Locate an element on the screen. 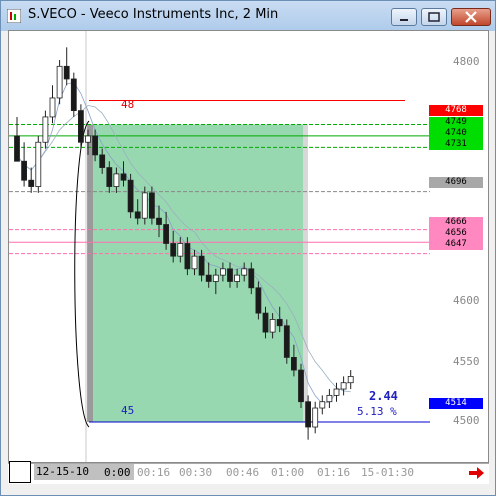  y-tick-label: 4550 is located at coordinates (466, 361).